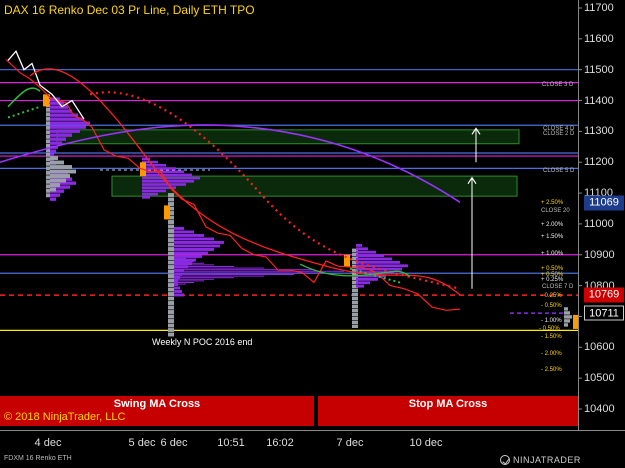 The width and height of the screenshot is (625, 468). What do you see at coordinates (142, 443) in the screenshot?
I see `time-tick-label: 5 dec` at bounding box center [142, 443].